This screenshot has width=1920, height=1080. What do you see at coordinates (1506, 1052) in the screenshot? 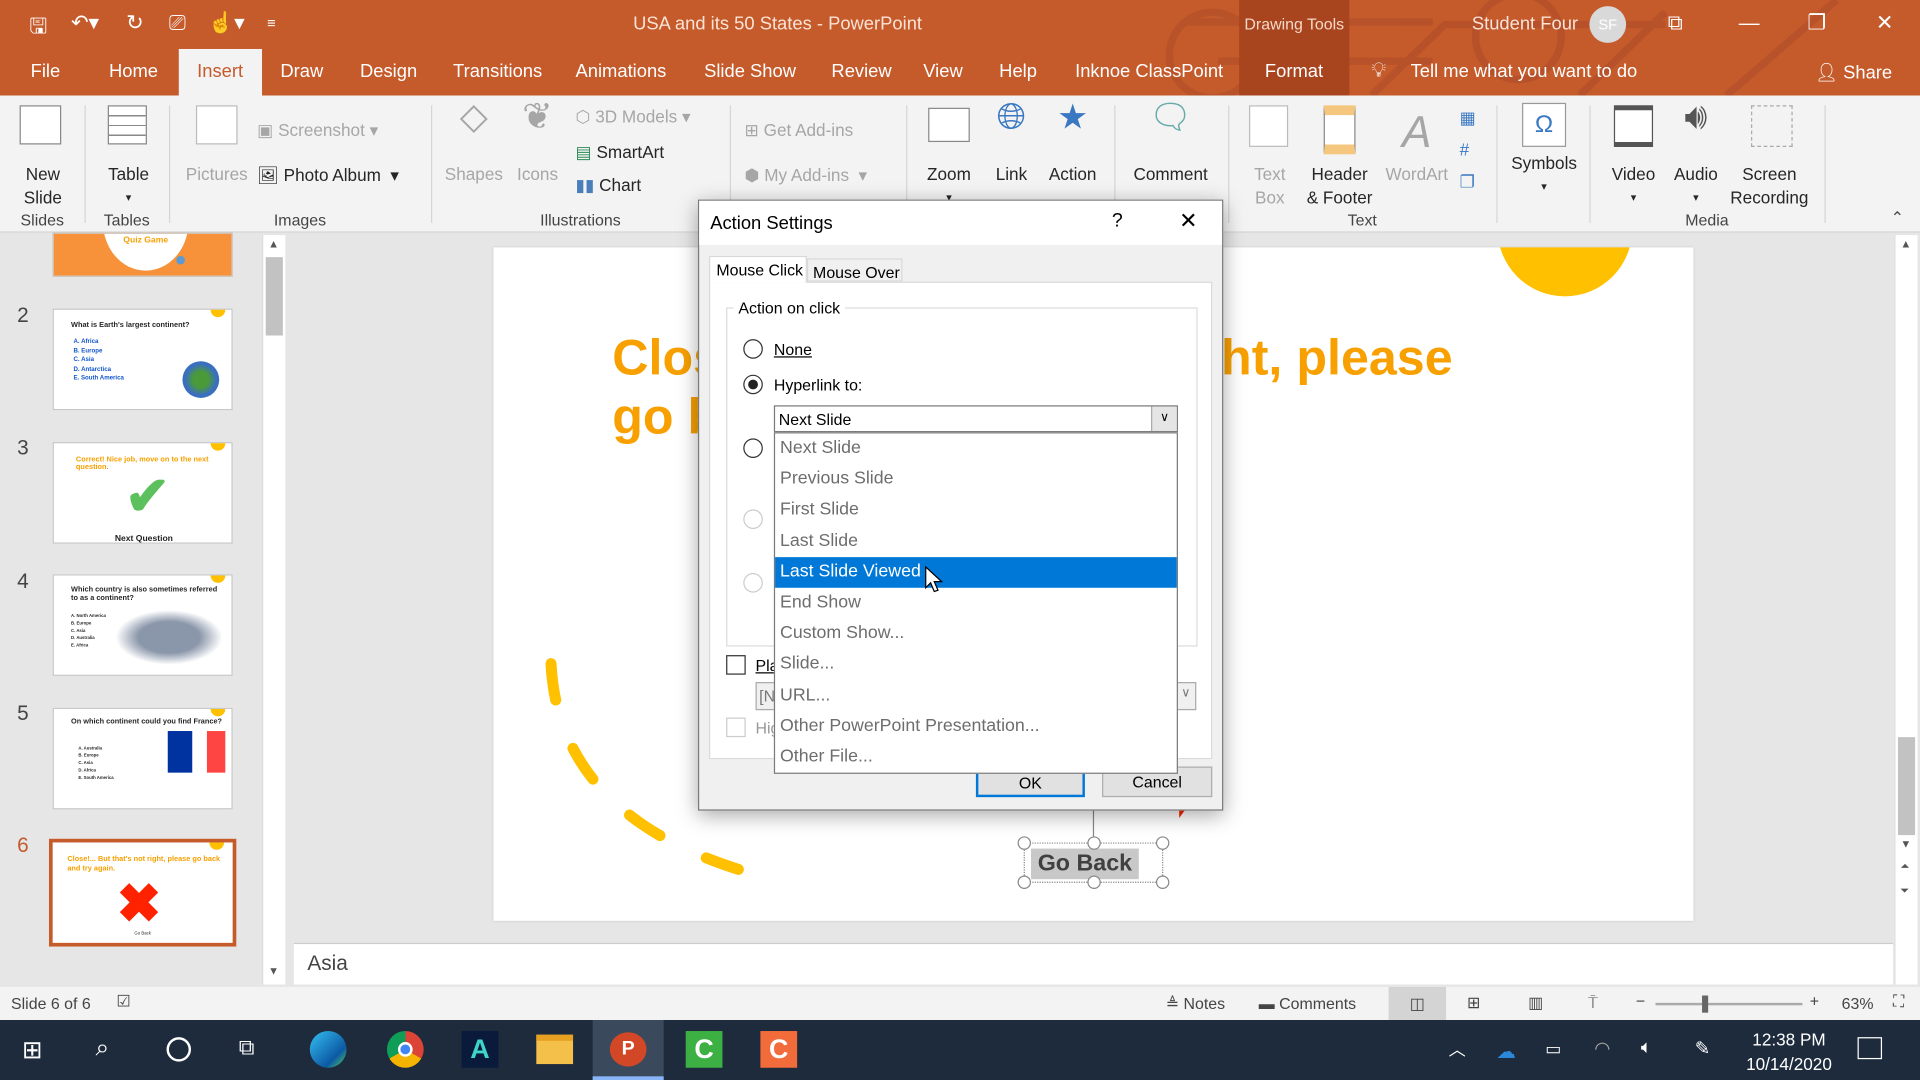
I see `onedrive-icon: ☁` at bounding box center [1506, 1052].